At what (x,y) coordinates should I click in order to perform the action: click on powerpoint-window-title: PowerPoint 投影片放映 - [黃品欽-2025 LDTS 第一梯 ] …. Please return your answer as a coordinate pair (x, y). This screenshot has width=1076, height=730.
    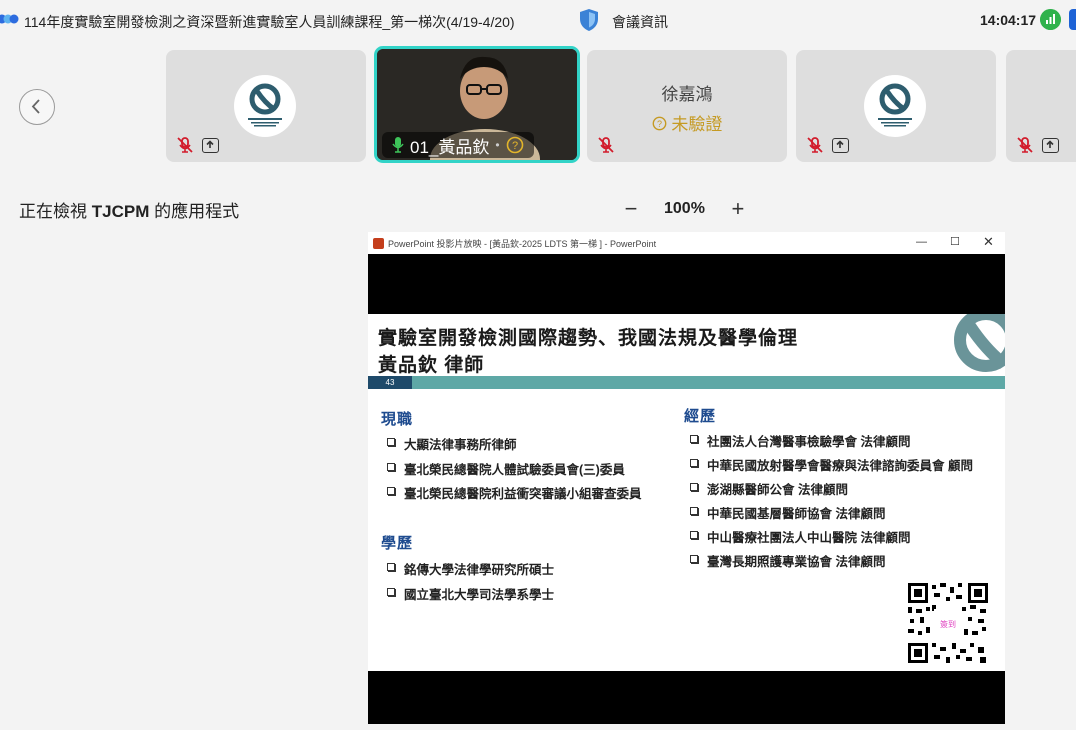
    Looking at the image, I should click on (522, 243).